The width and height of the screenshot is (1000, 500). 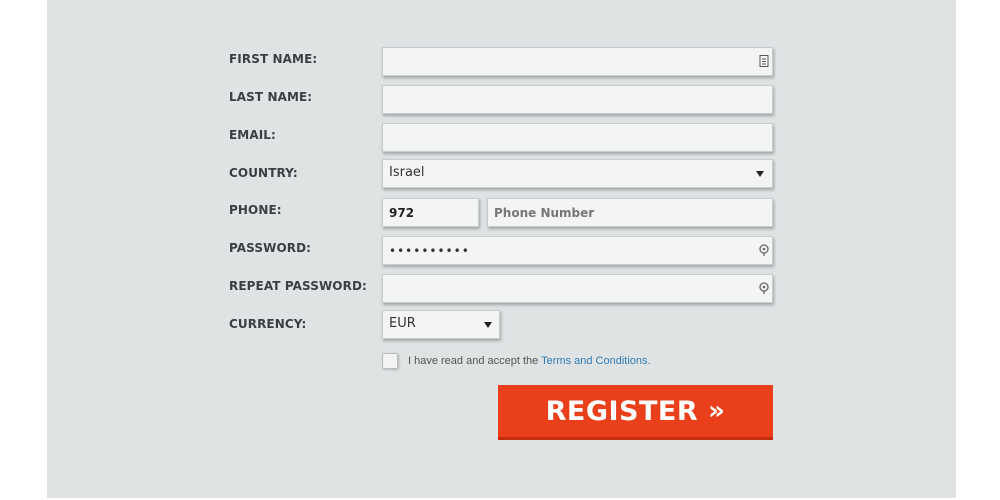 I want to click on last-name-label: LAST NAME:, so click(x=271, y=97).